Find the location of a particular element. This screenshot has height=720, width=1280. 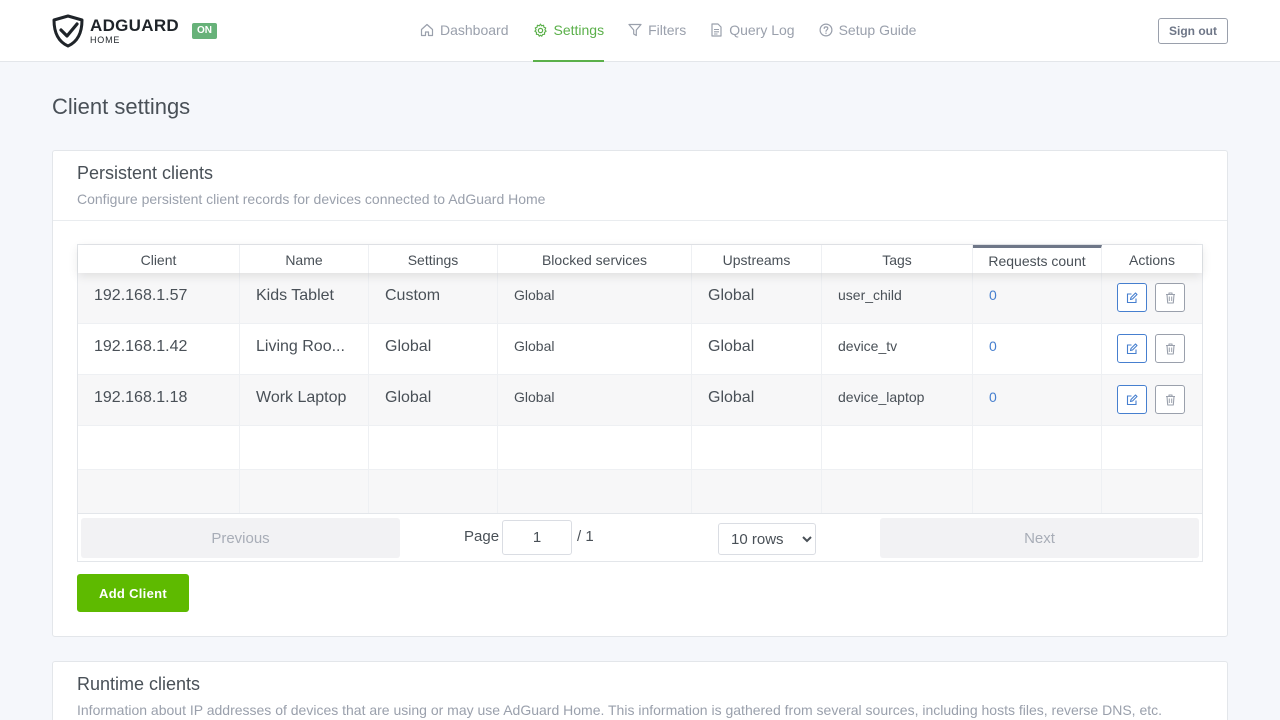

cell-tags: device_tv is located at coordinates (897, 349).